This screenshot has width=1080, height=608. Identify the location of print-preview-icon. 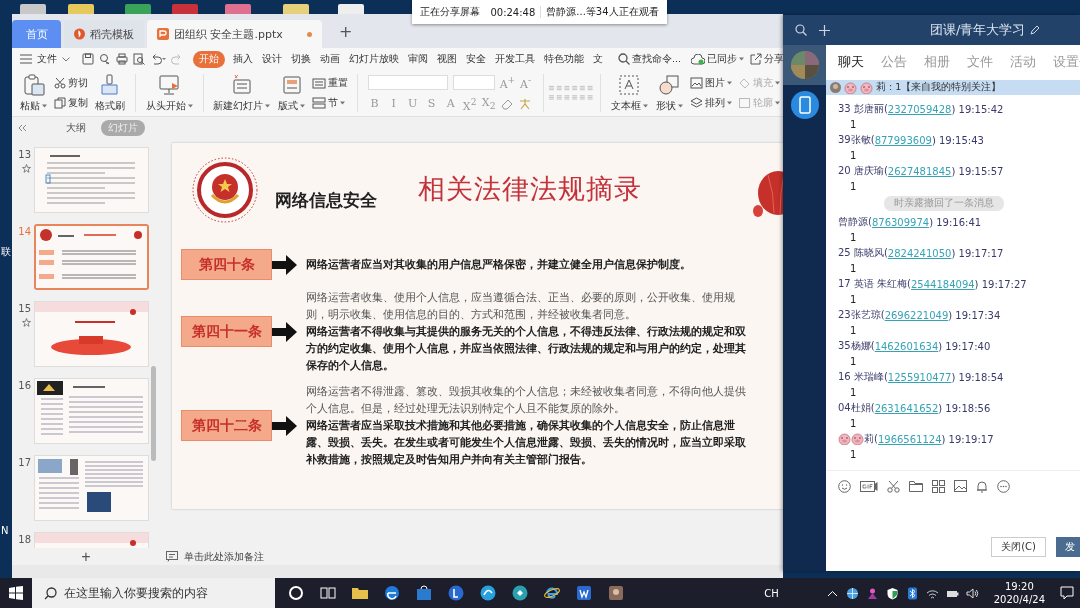
(139, 59).